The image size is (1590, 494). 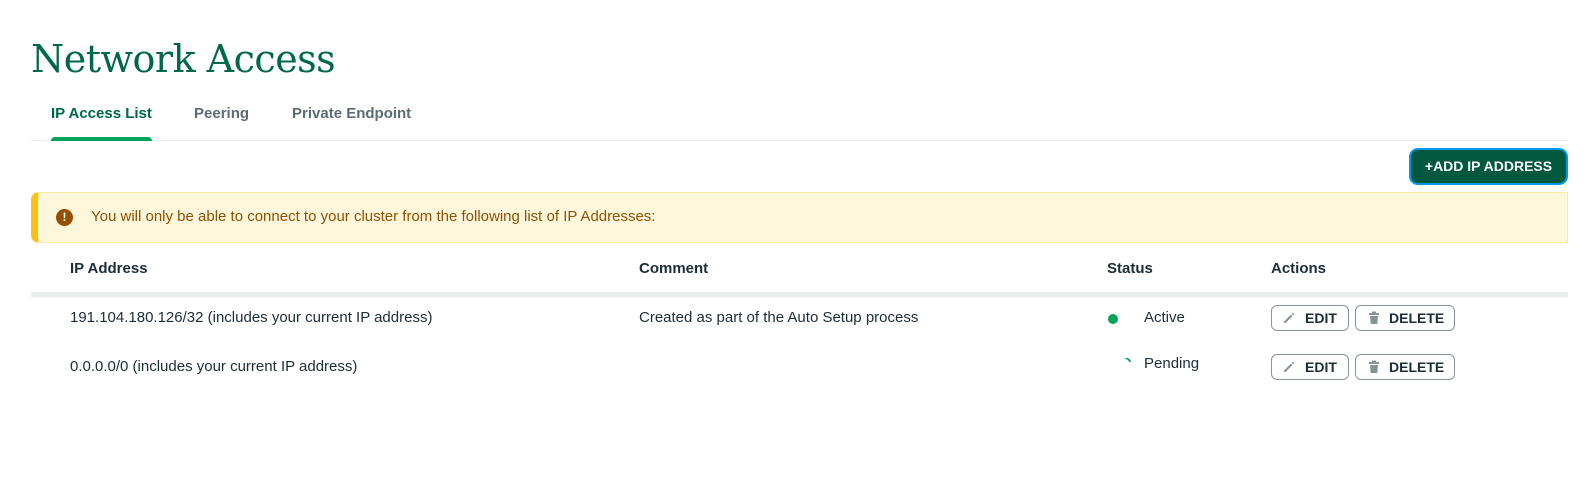 What do you see at coordinates (1164, 317) in the screenshot?
I see `status-cell: Active` at bounding box center [1164, 317].